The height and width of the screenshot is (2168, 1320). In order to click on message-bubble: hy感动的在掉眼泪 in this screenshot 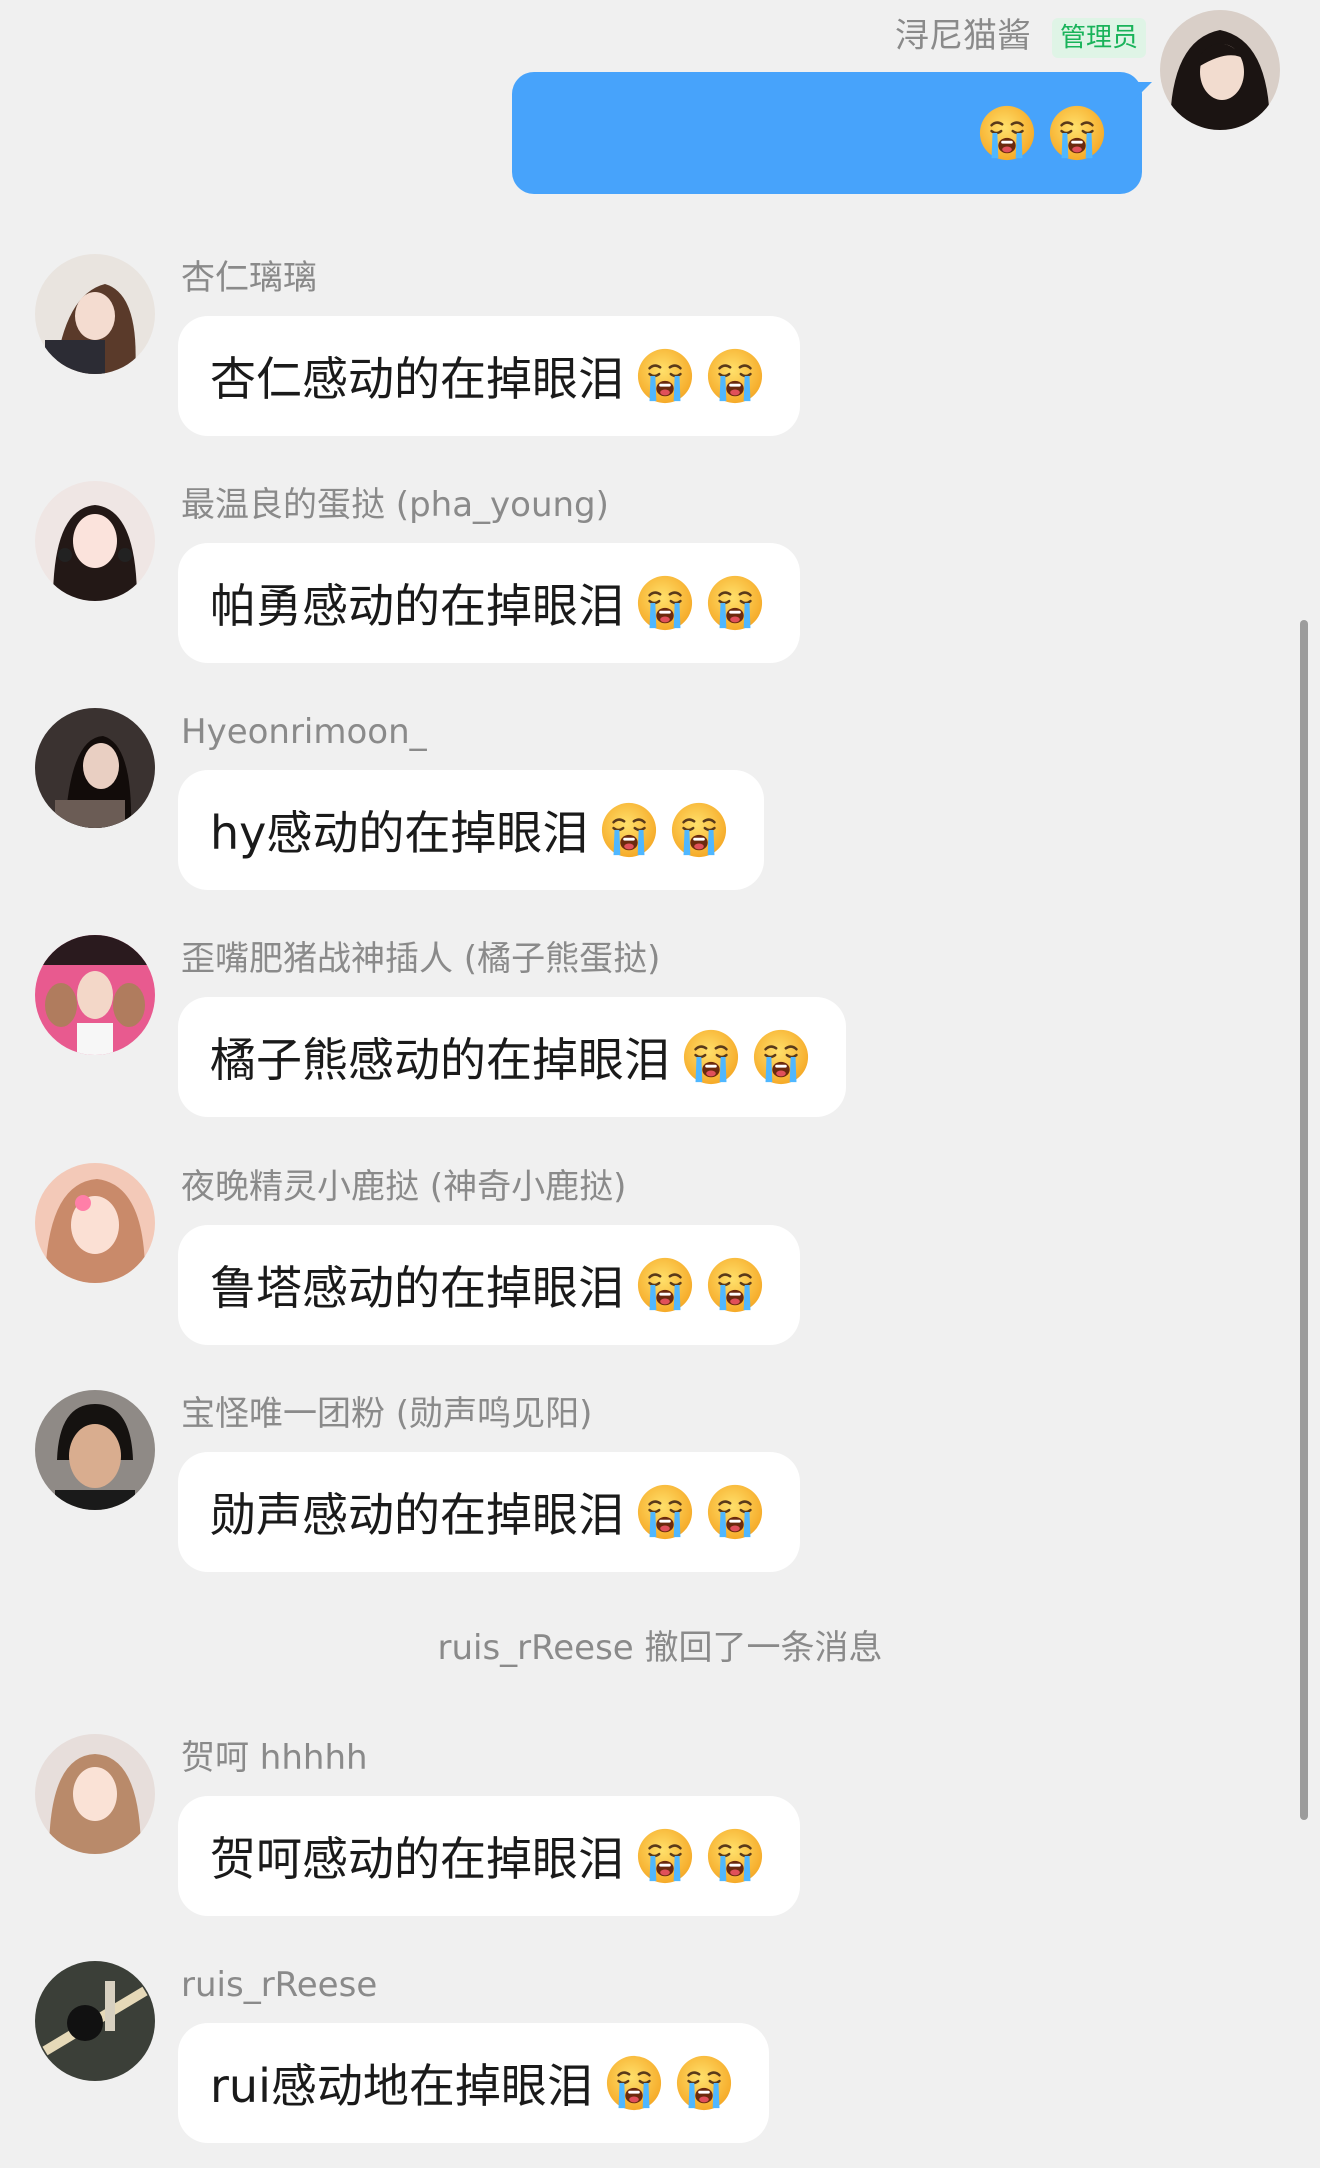, I will do `click(471, 830)`.